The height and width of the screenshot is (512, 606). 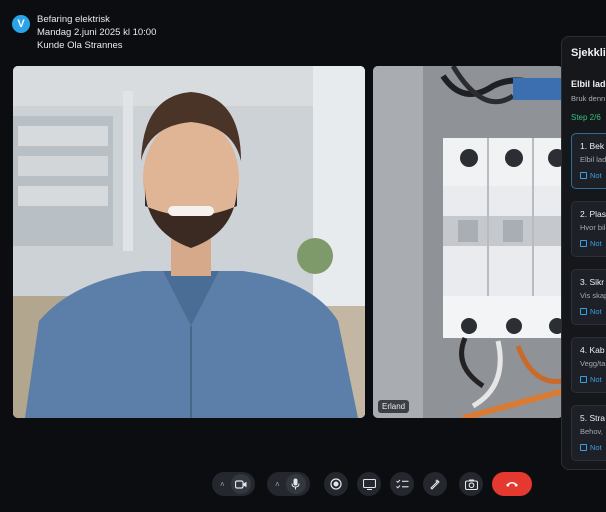 I want to click on call-controls: ˄ ˄, so click(x=303, y=484).